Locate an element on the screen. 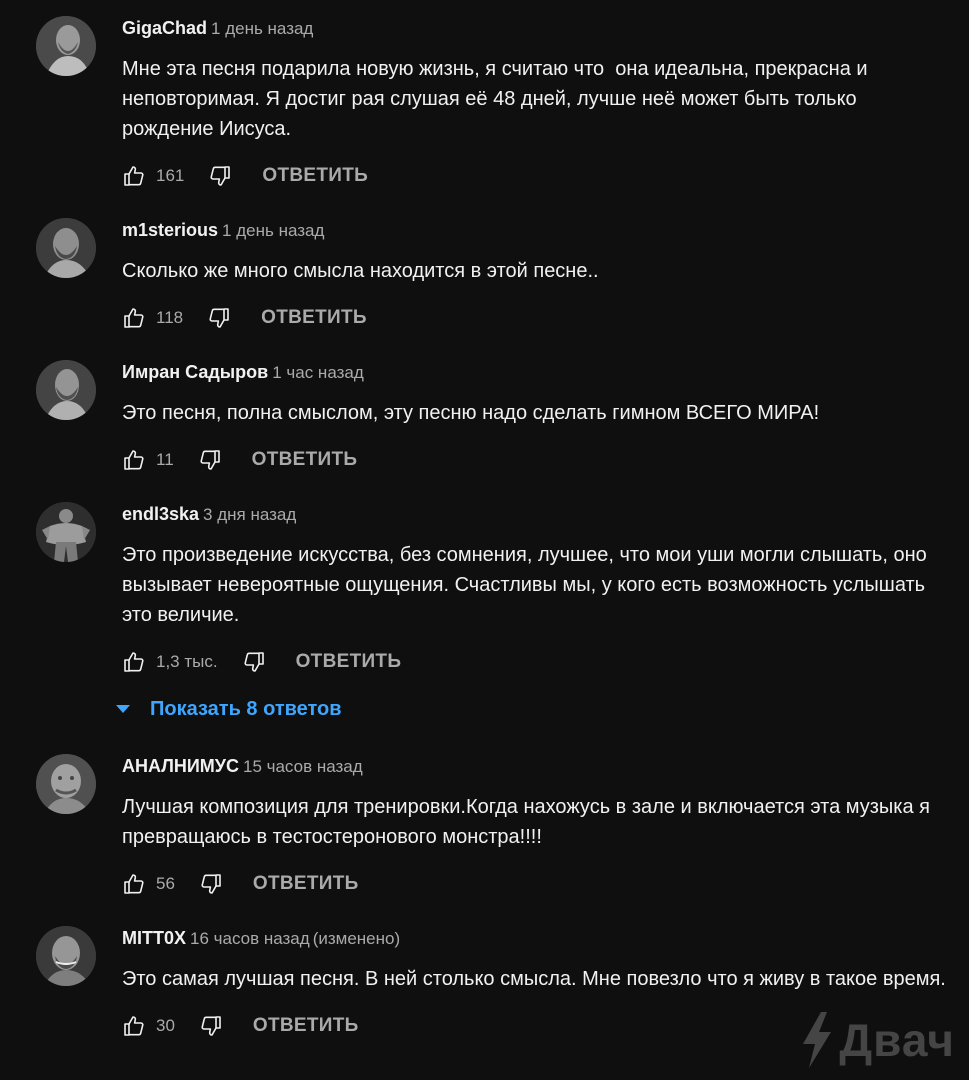  watermark: Двач is located at coordinates (877, 1040).